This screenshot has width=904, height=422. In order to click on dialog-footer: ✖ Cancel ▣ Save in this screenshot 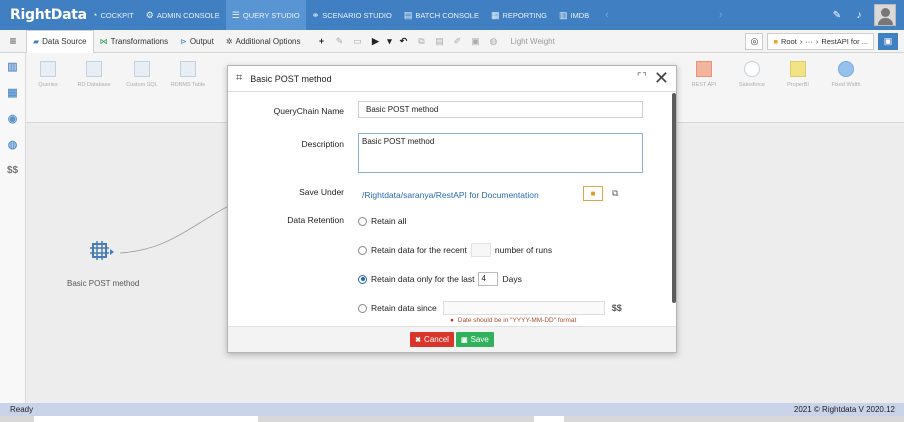, I will do `click(452, 339)`.